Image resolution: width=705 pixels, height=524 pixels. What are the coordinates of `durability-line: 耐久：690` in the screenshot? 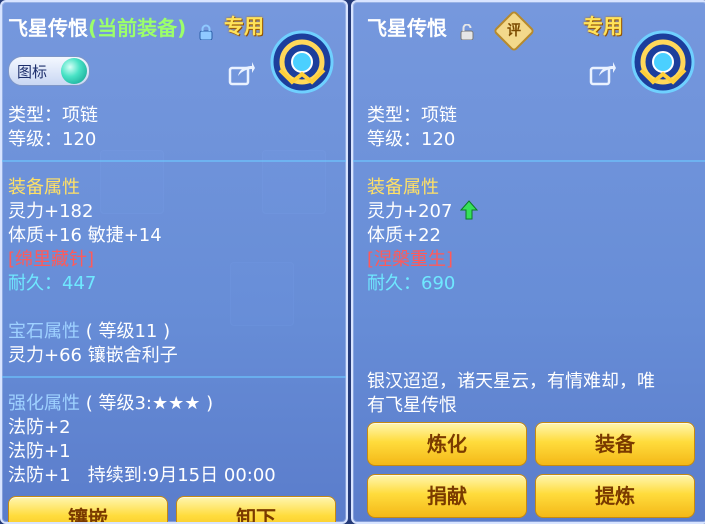 It's located at (411, 284).